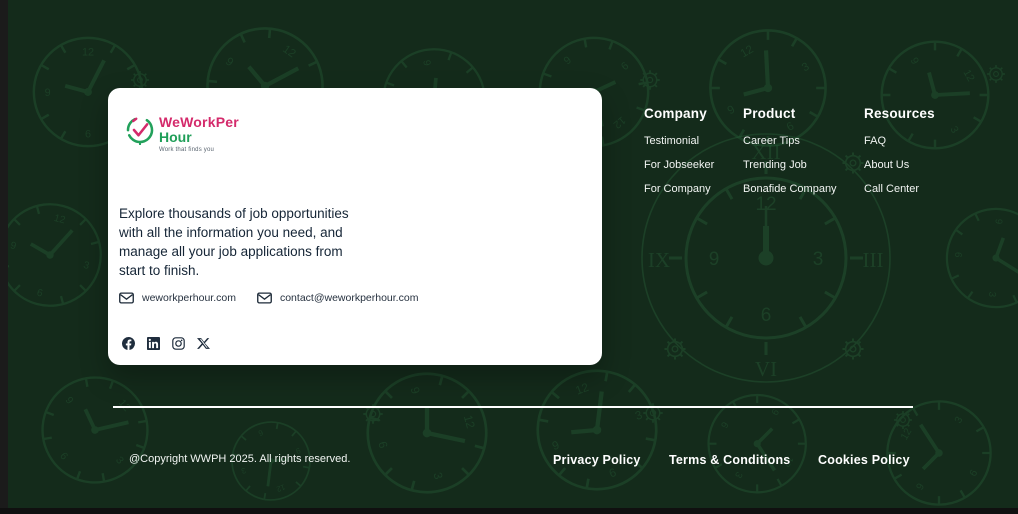 This screenshot has height=514, width=1018. Describe the element at coordinates (165, 343) in the screenshot. I see `social-row` at that location.